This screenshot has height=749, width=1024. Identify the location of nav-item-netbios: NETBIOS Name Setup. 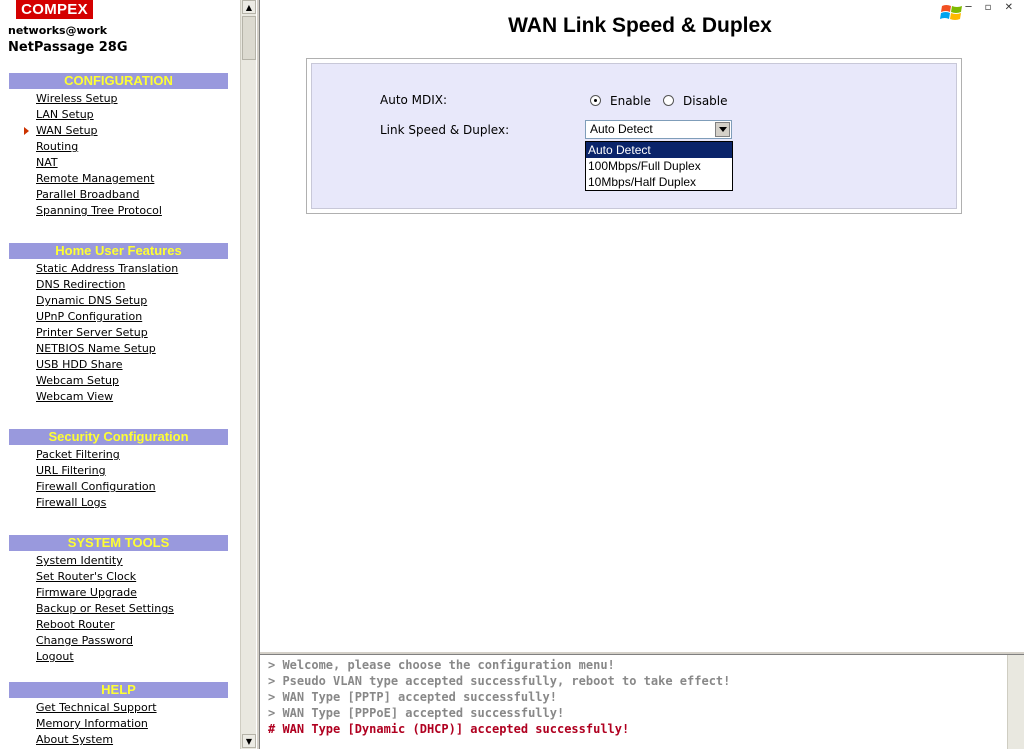
(118, 349).